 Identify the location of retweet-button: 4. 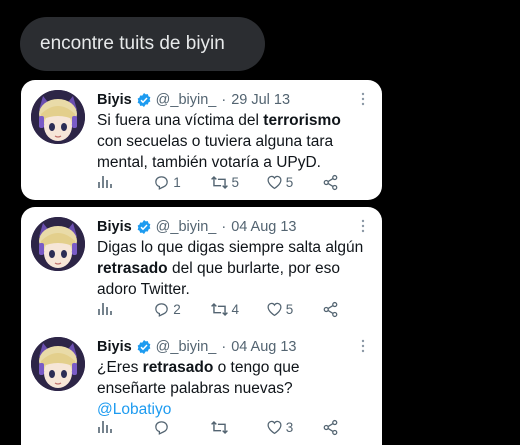
(225, 309).